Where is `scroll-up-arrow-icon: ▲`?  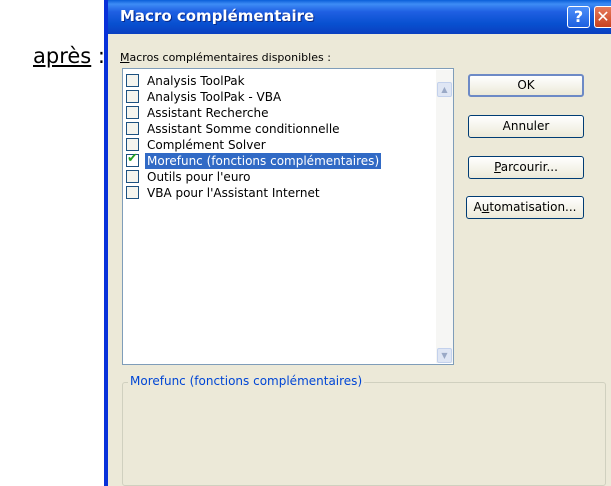
scroll-up-arrow-icon: ▲ is located at coordinates (444, 89).